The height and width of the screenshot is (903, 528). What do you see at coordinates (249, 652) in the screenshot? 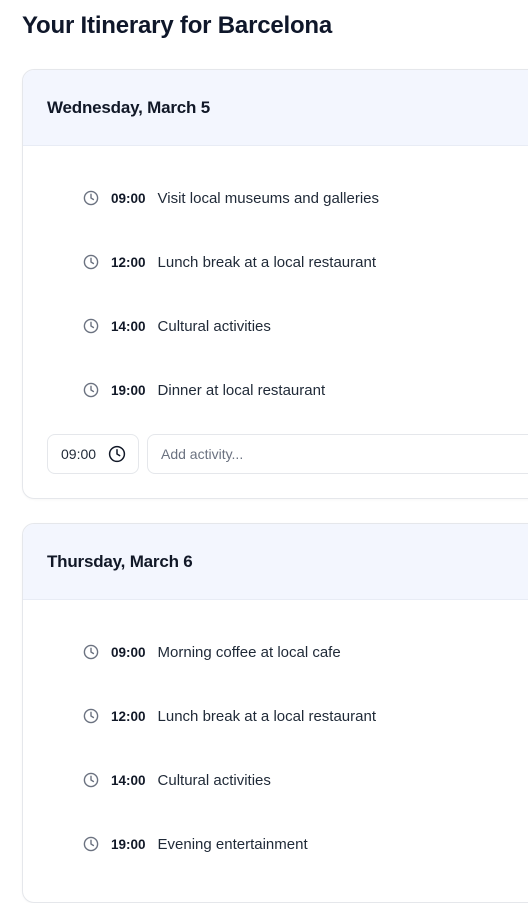
I see `activity-description: Morning coffee at local cafe` at bounding box center [249, 652].